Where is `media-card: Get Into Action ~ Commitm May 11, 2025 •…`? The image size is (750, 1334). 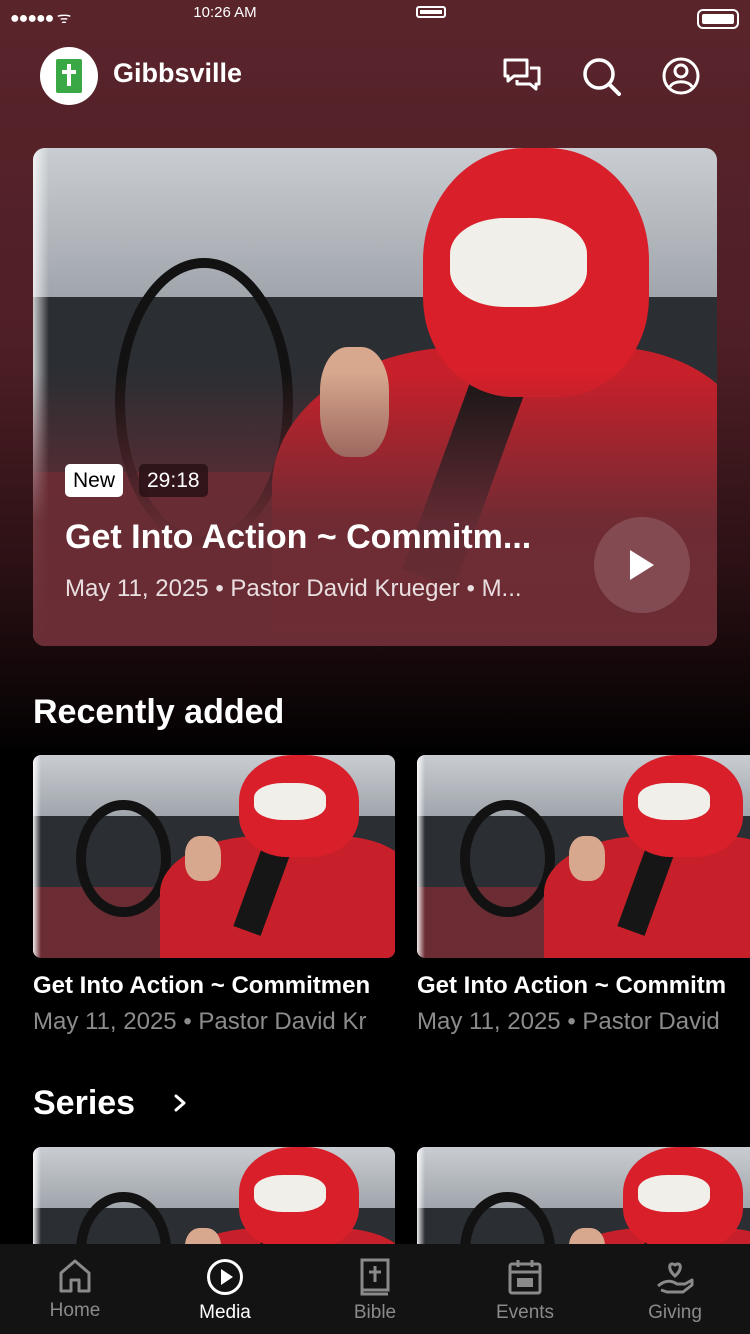
media-card: Get Into Action ~ Commitm May 11, 2025 •… is located at coordinates (583, 895).